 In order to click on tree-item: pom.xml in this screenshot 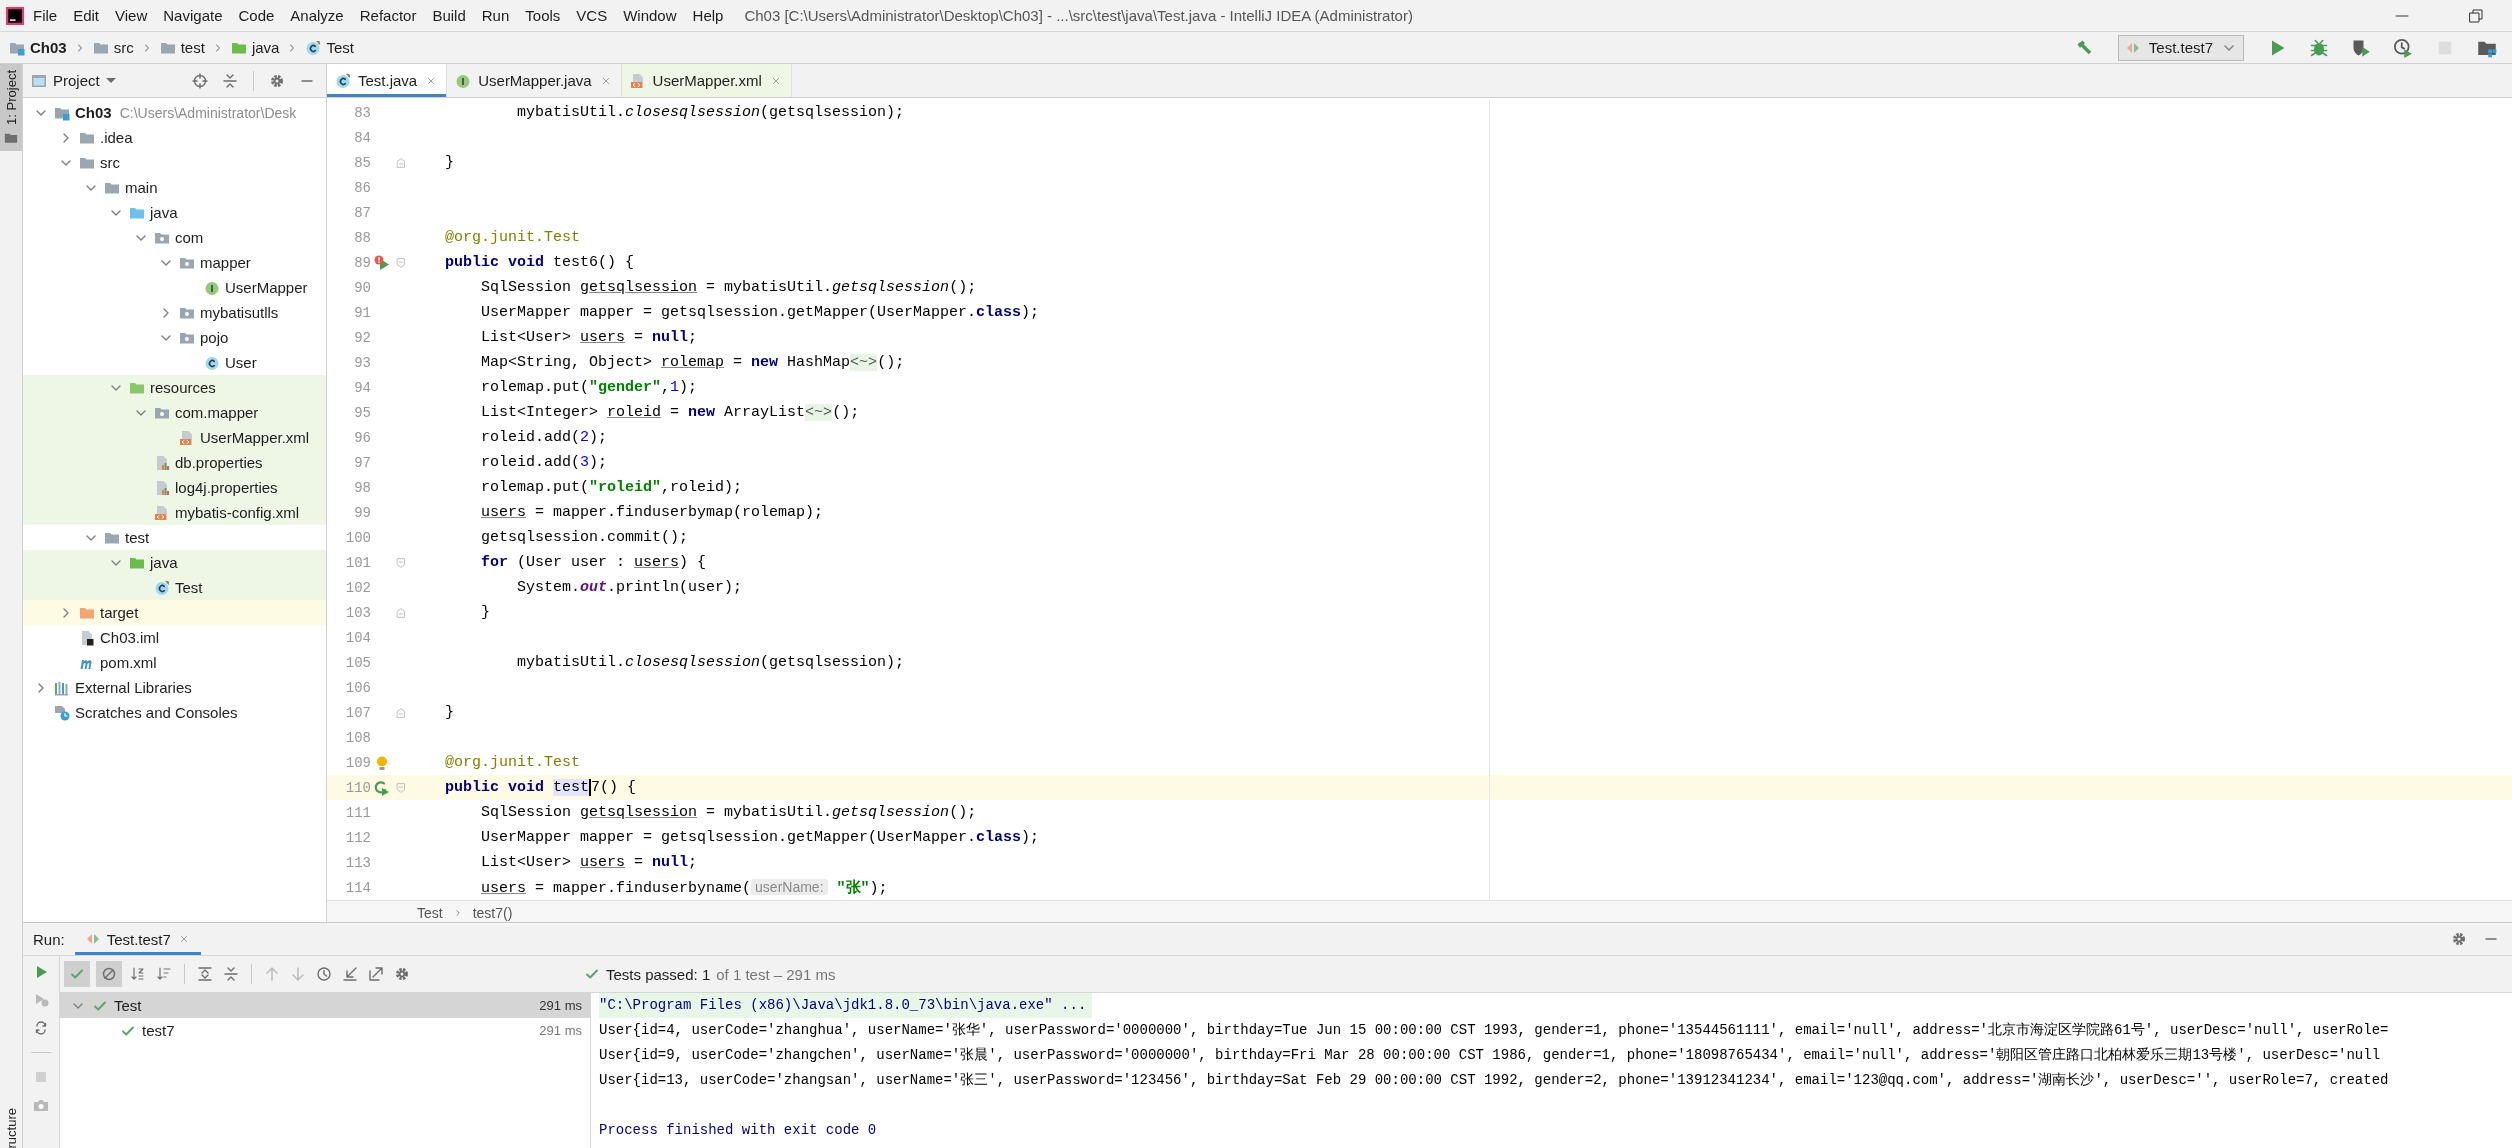, I will do `click(174, 662)`.